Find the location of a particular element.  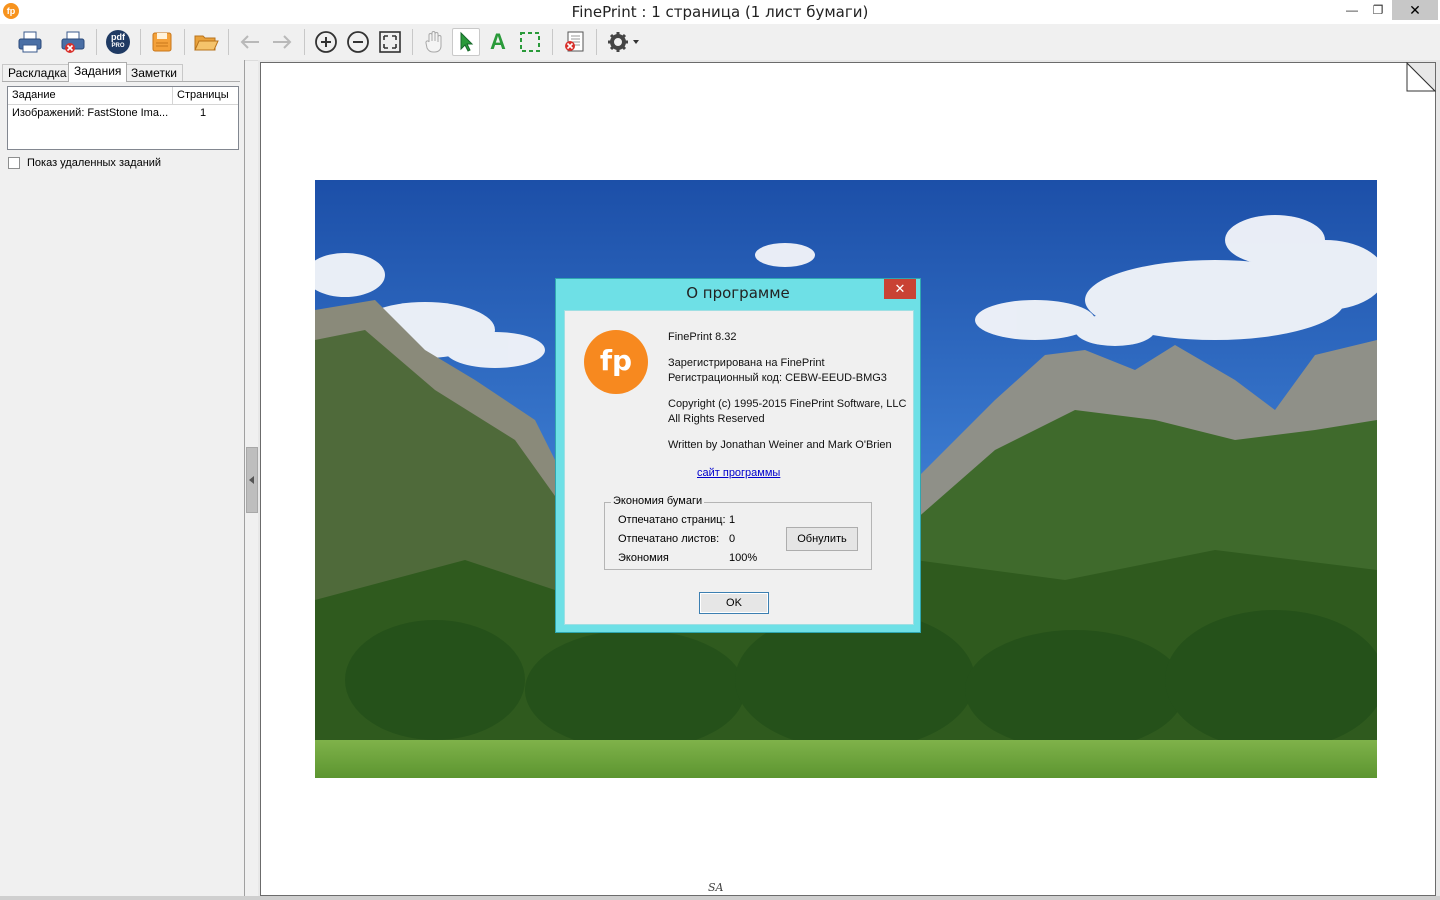

pages-printed-label: Отпечатано страниц: is located at coordinates (672, 520).